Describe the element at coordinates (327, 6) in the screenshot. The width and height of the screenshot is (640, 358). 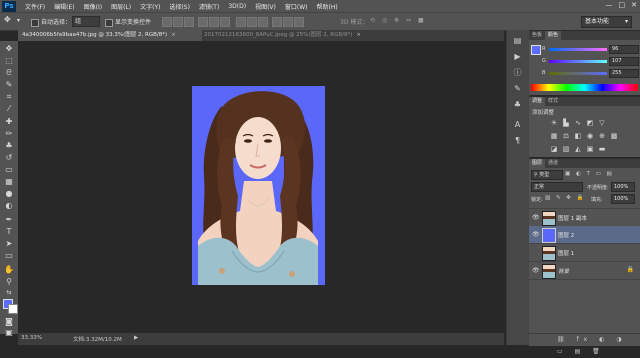
I see `menu-help: 帮助(H)` at that location.